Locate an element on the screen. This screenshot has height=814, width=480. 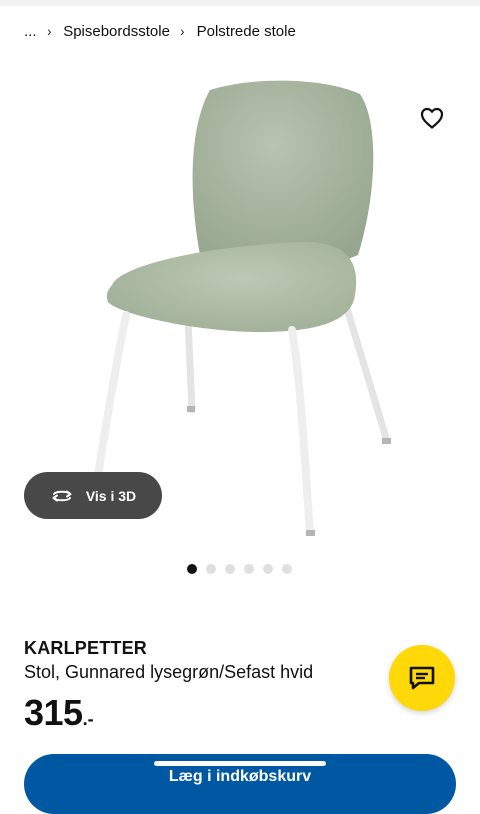
product-name: KARLPETTER is located at coordinates (85, 648).